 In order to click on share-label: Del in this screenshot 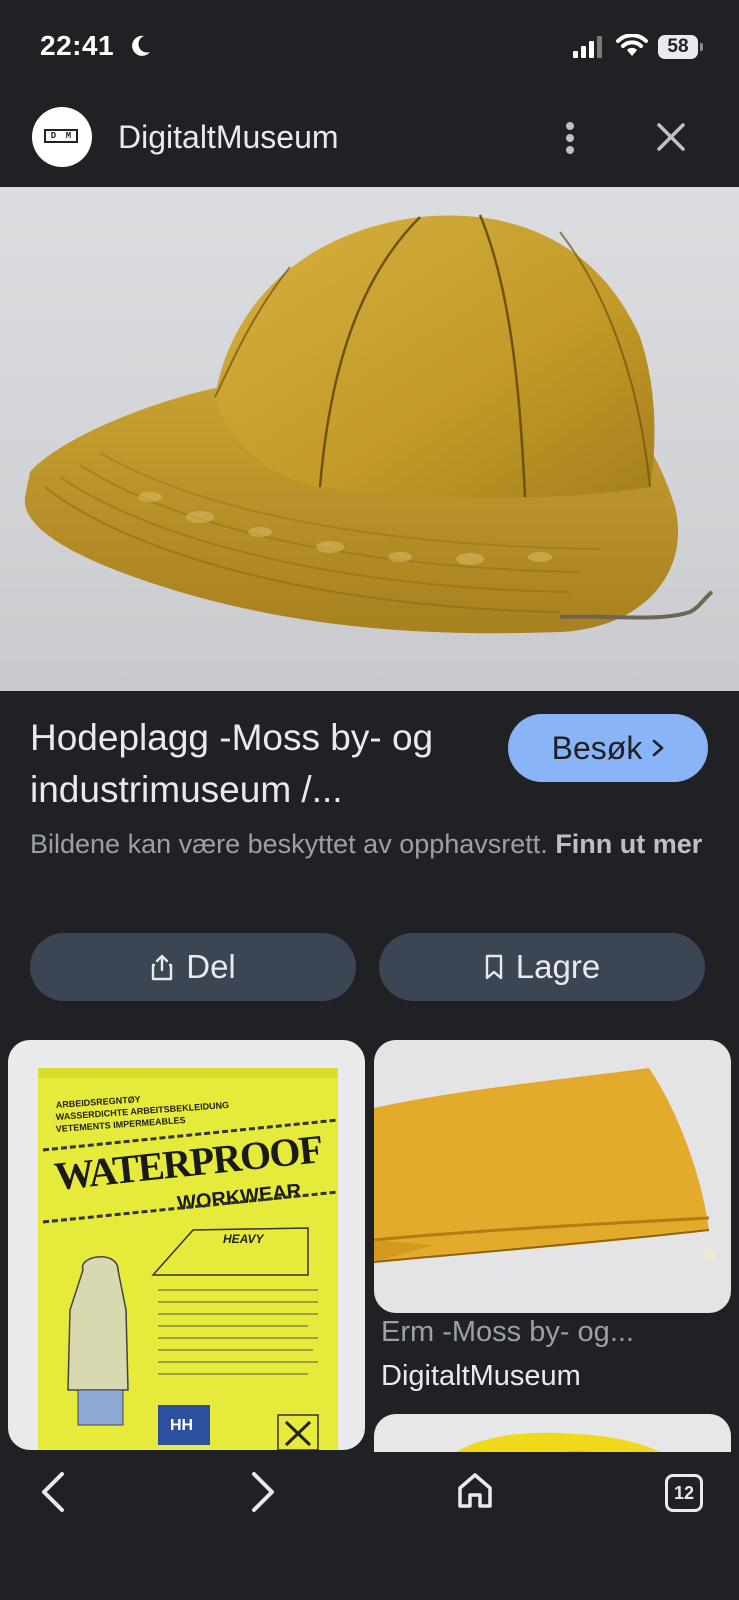, I will do `click(211, 966)`.